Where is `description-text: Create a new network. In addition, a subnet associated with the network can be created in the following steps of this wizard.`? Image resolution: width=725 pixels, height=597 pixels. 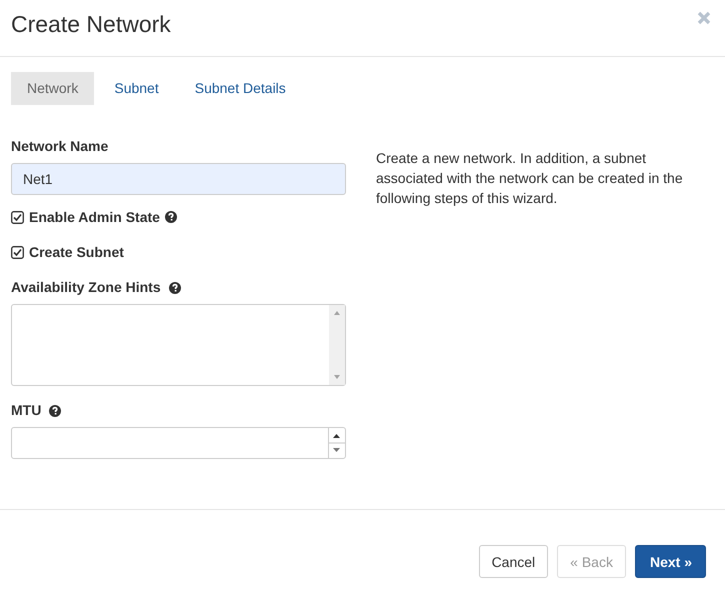
description-text: Create a new network. In addition, a subnet associated with the network can be created in the following steps of this wizard. is located at coordinates (530, 178).